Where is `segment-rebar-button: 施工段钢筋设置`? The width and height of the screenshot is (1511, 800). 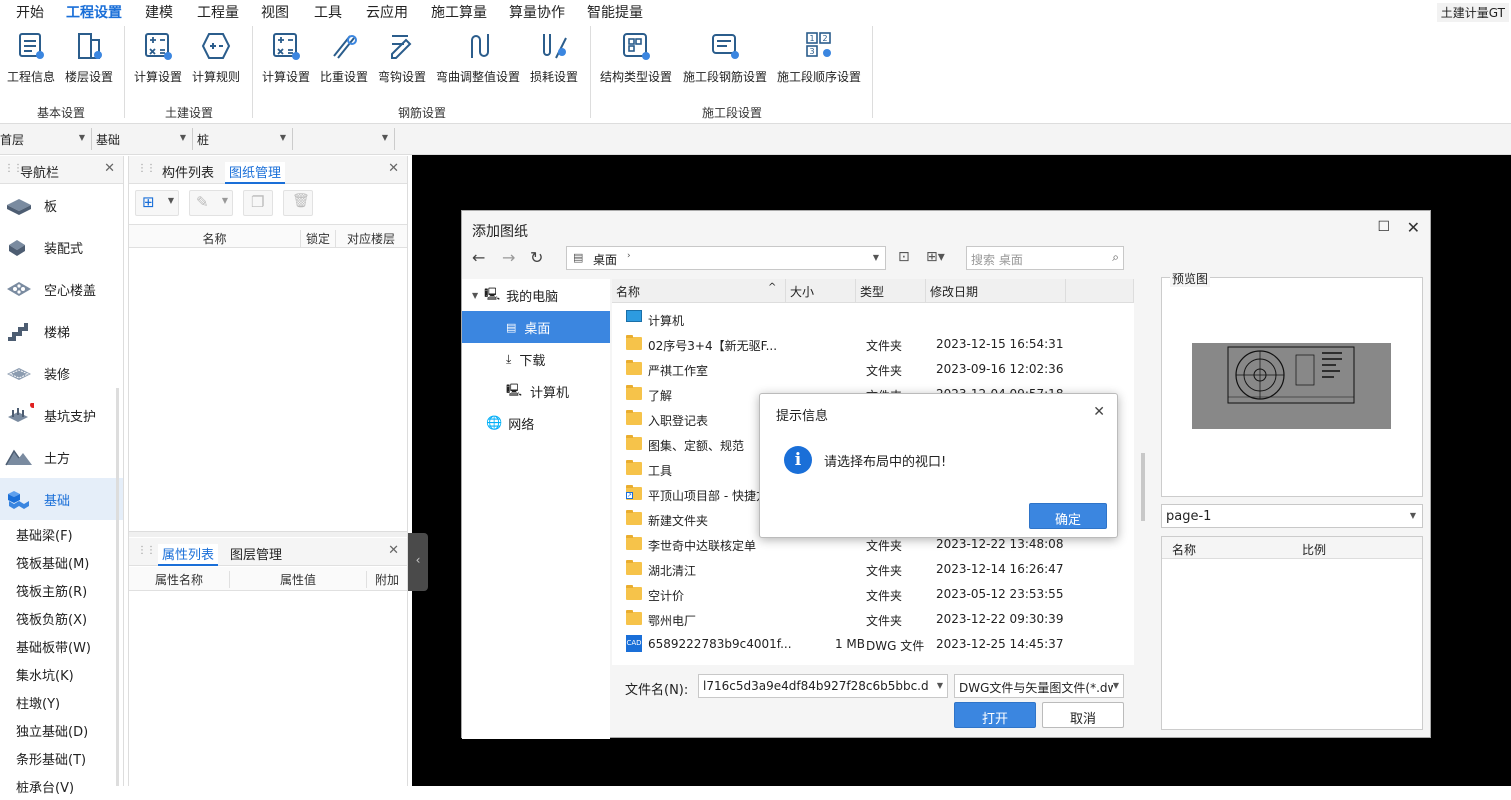
segment-rebar-button: 施工段钢筋设置 is located at coordinates (725, 54).